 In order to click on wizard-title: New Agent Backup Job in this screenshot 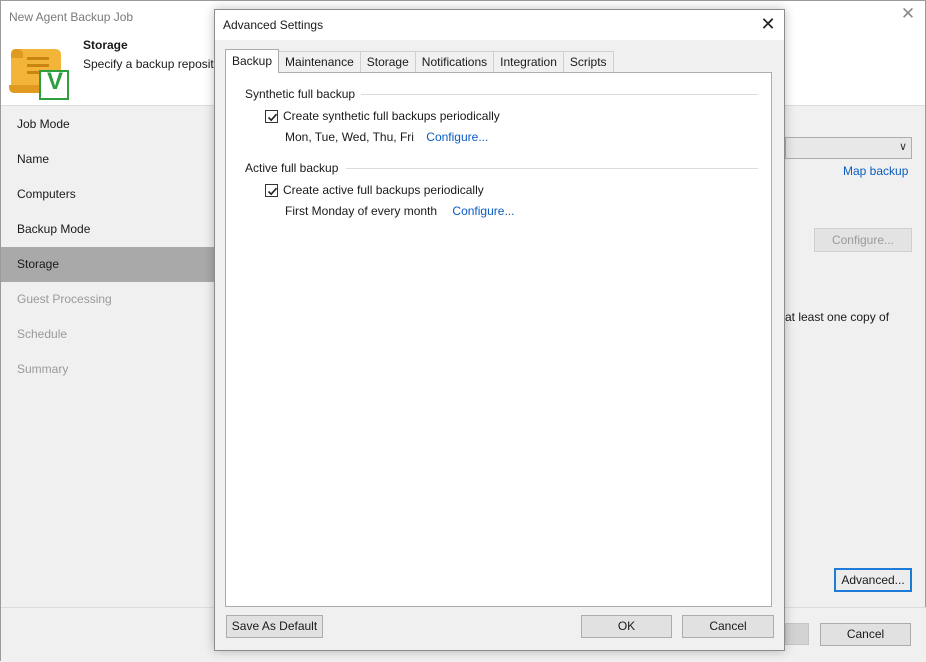, I will do `click(71, 17)`.